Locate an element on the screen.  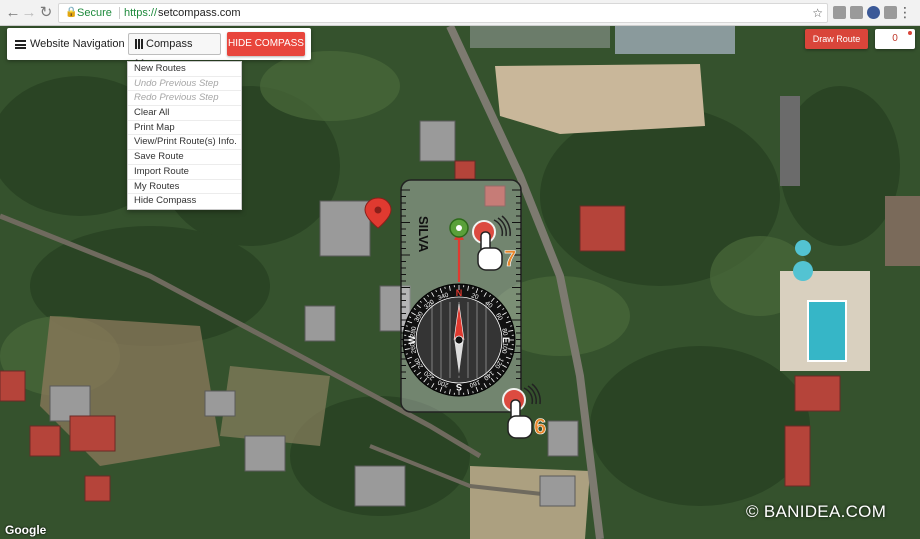
callout-step-6-hand-icon is located at coordinates (520, 427).